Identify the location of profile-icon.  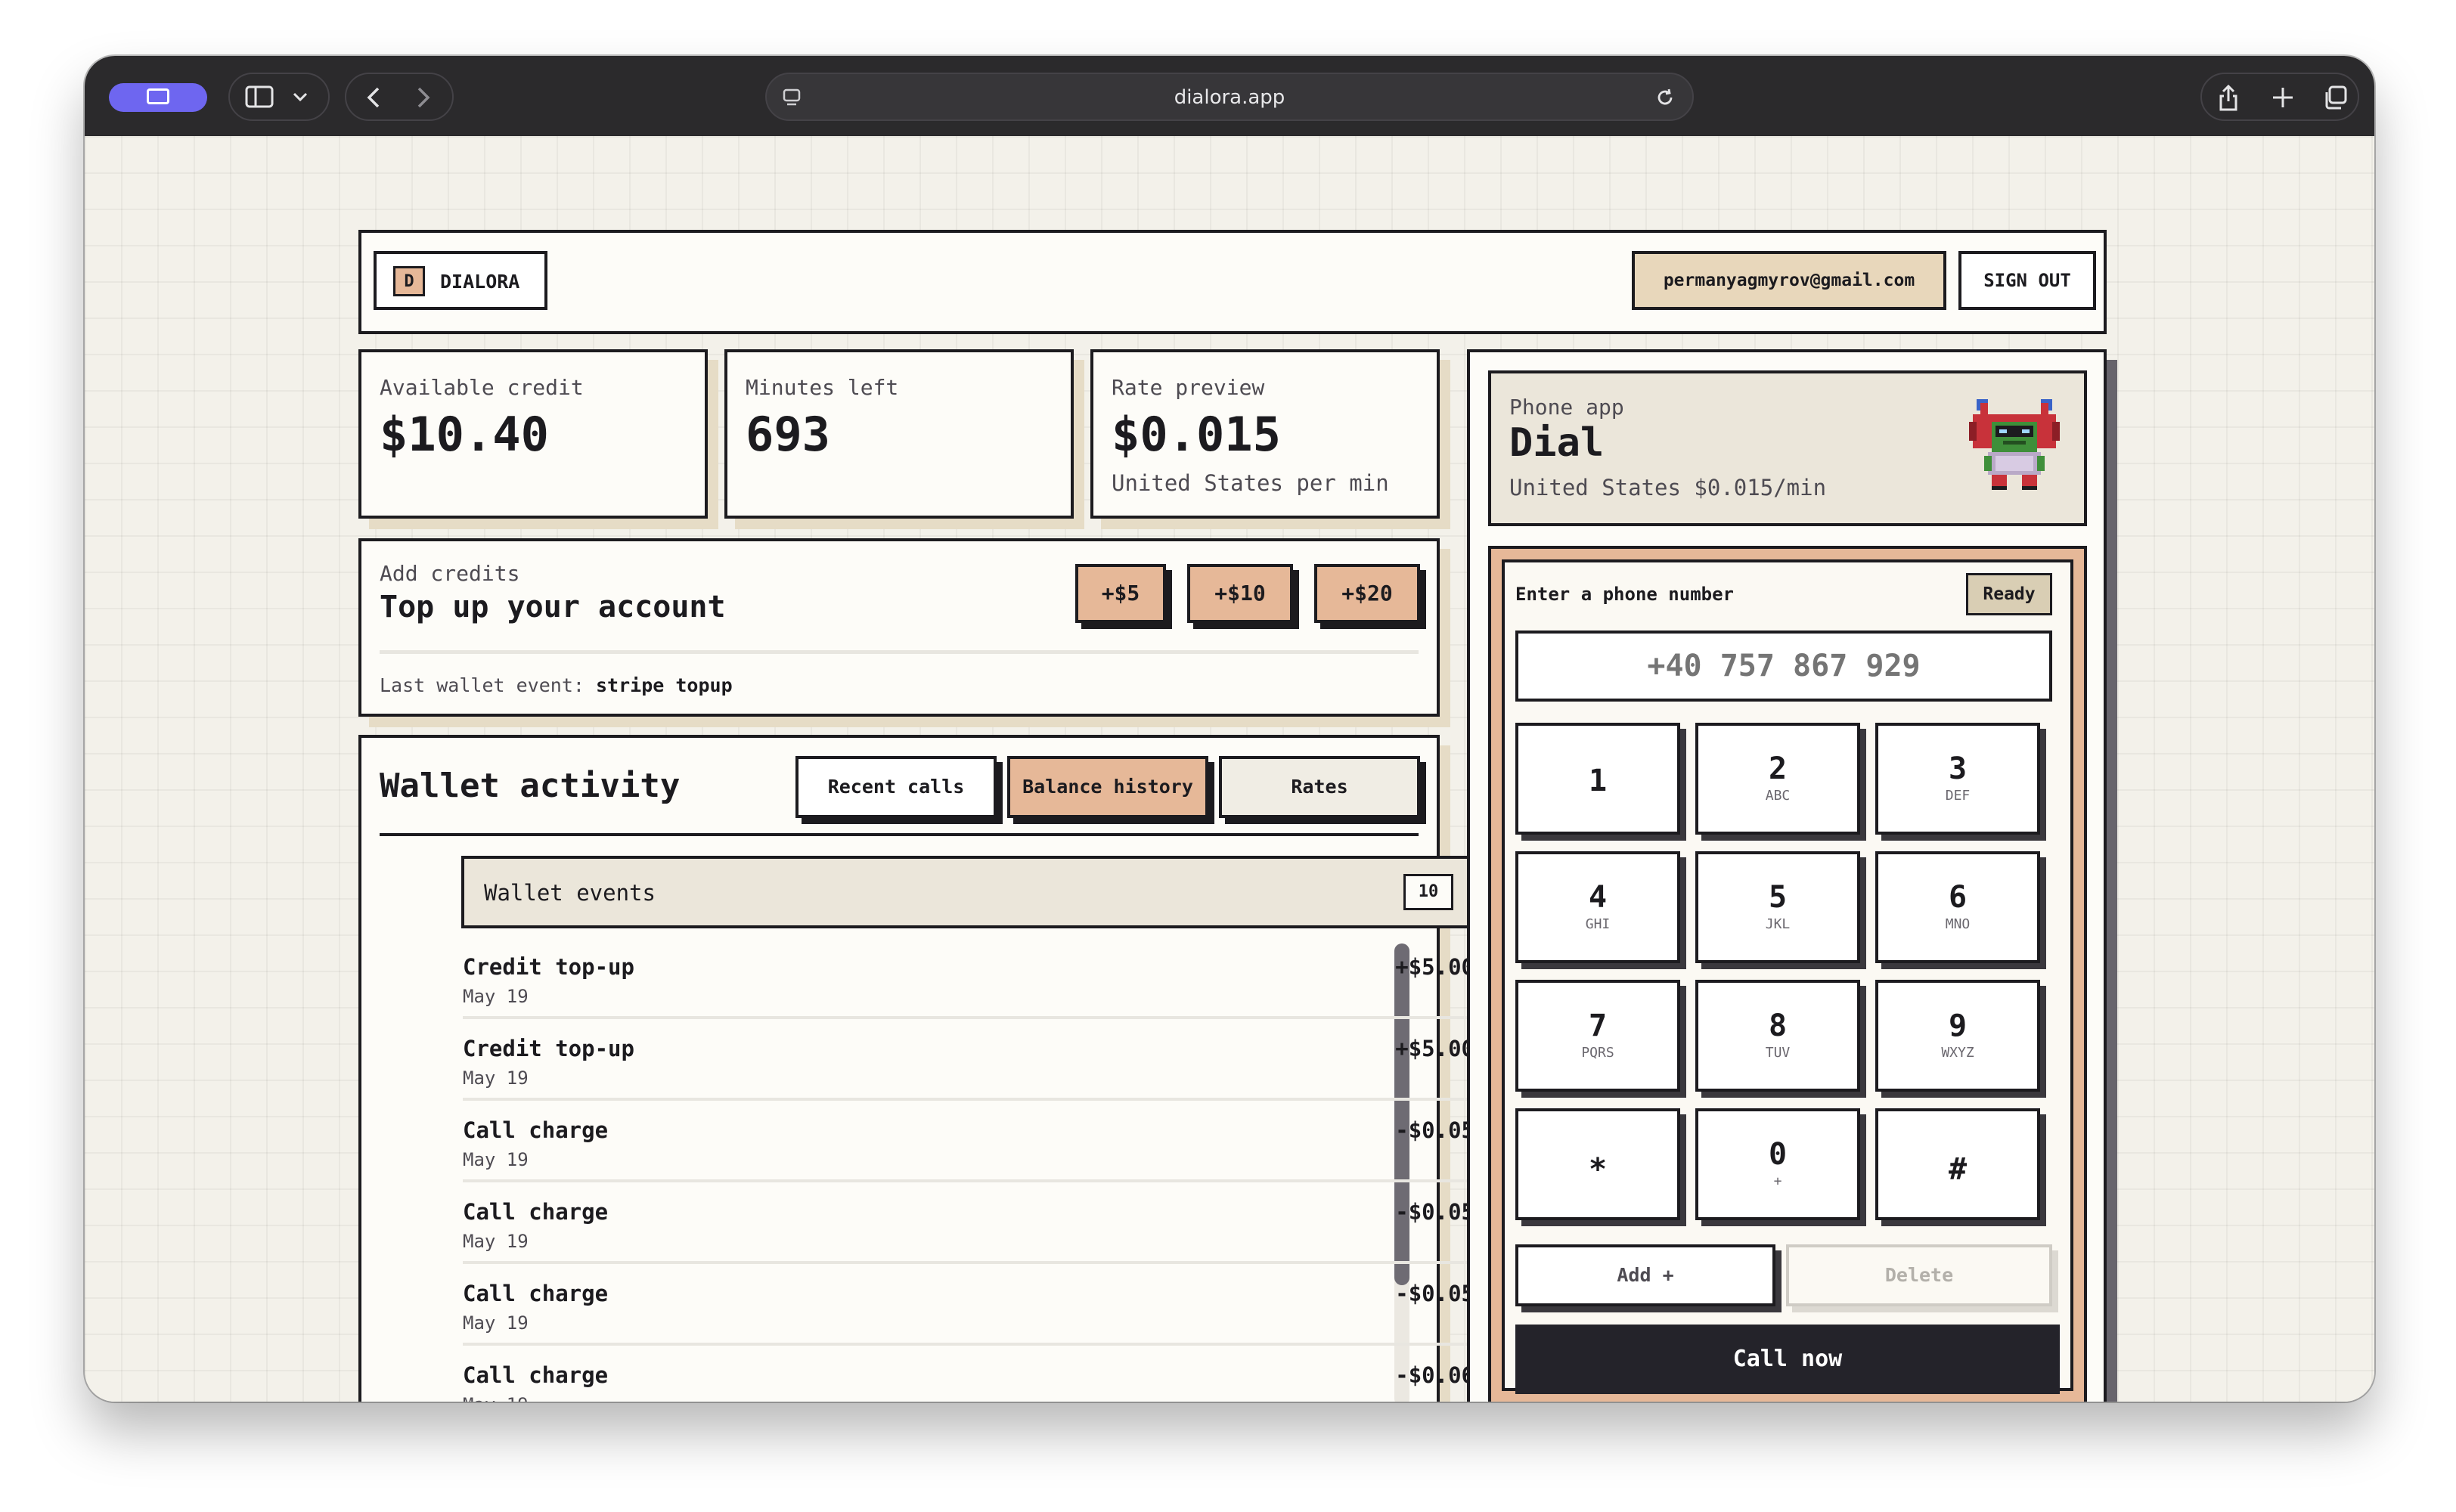
(158, 96).